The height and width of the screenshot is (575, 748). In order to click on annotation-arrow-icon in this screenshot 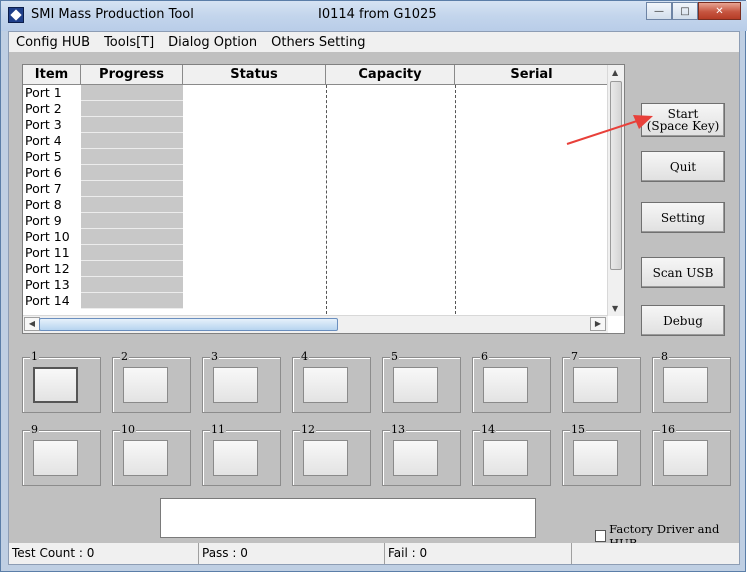, I will do `click(609, 130)`.